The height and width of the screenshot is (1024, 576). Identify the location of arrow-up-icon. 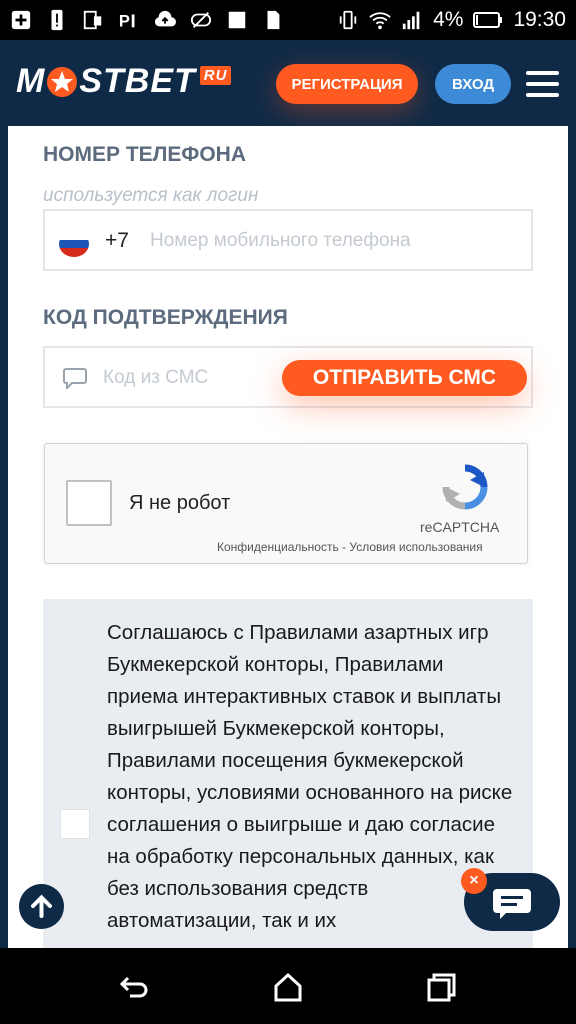
(41, 906).